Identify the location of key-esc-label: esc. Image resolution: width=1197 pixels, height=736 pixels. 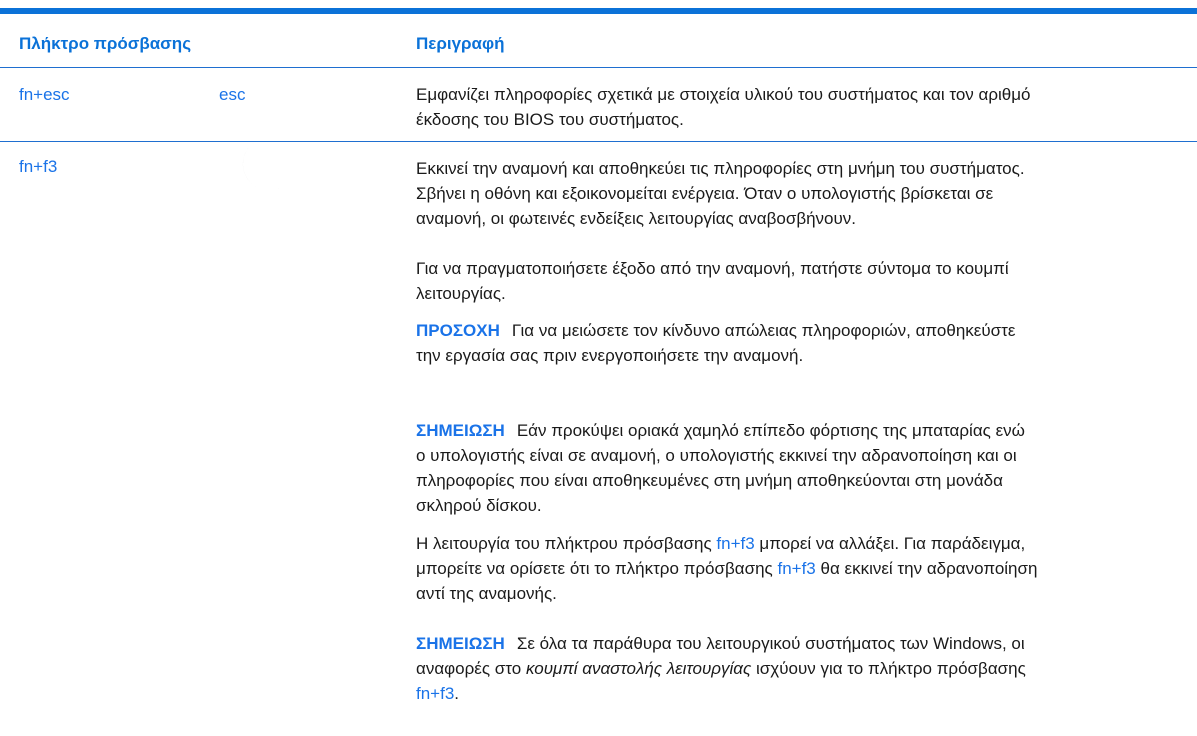
(232, 94).